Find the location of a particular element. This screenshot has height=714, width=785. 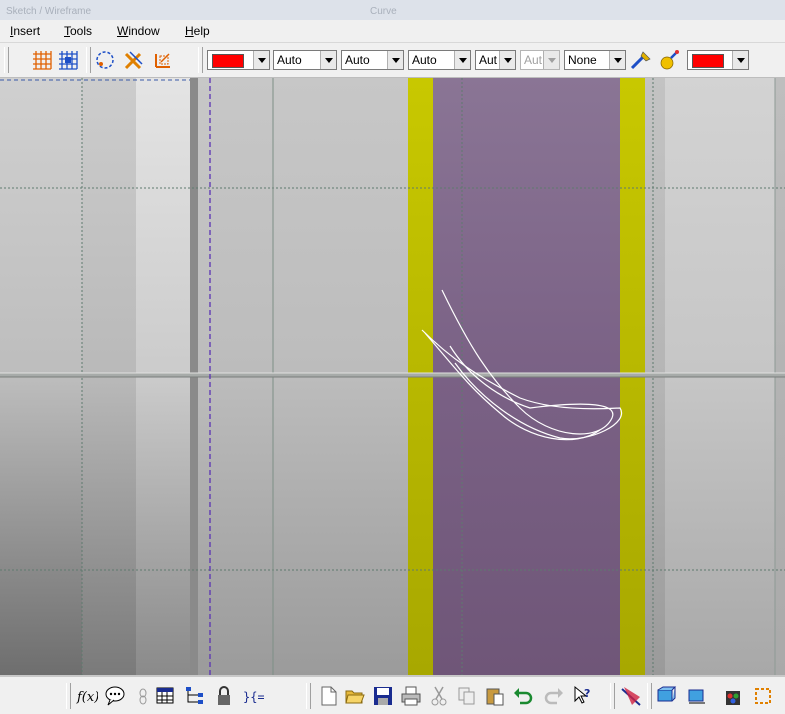

grid-icon is located at coordinates (42, 60).